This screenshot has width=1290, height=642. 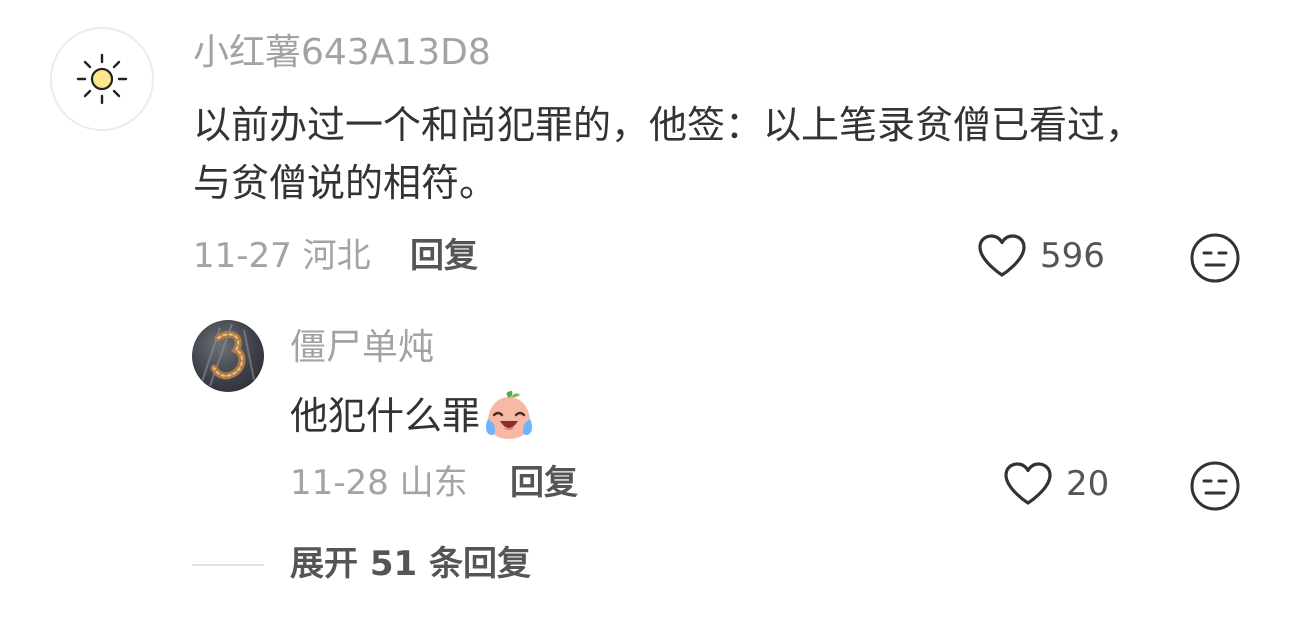 What do you see at coordinates (336, 256) in the screenshot?
I see `comment-location: 河北` at bounding box center [336, 256].